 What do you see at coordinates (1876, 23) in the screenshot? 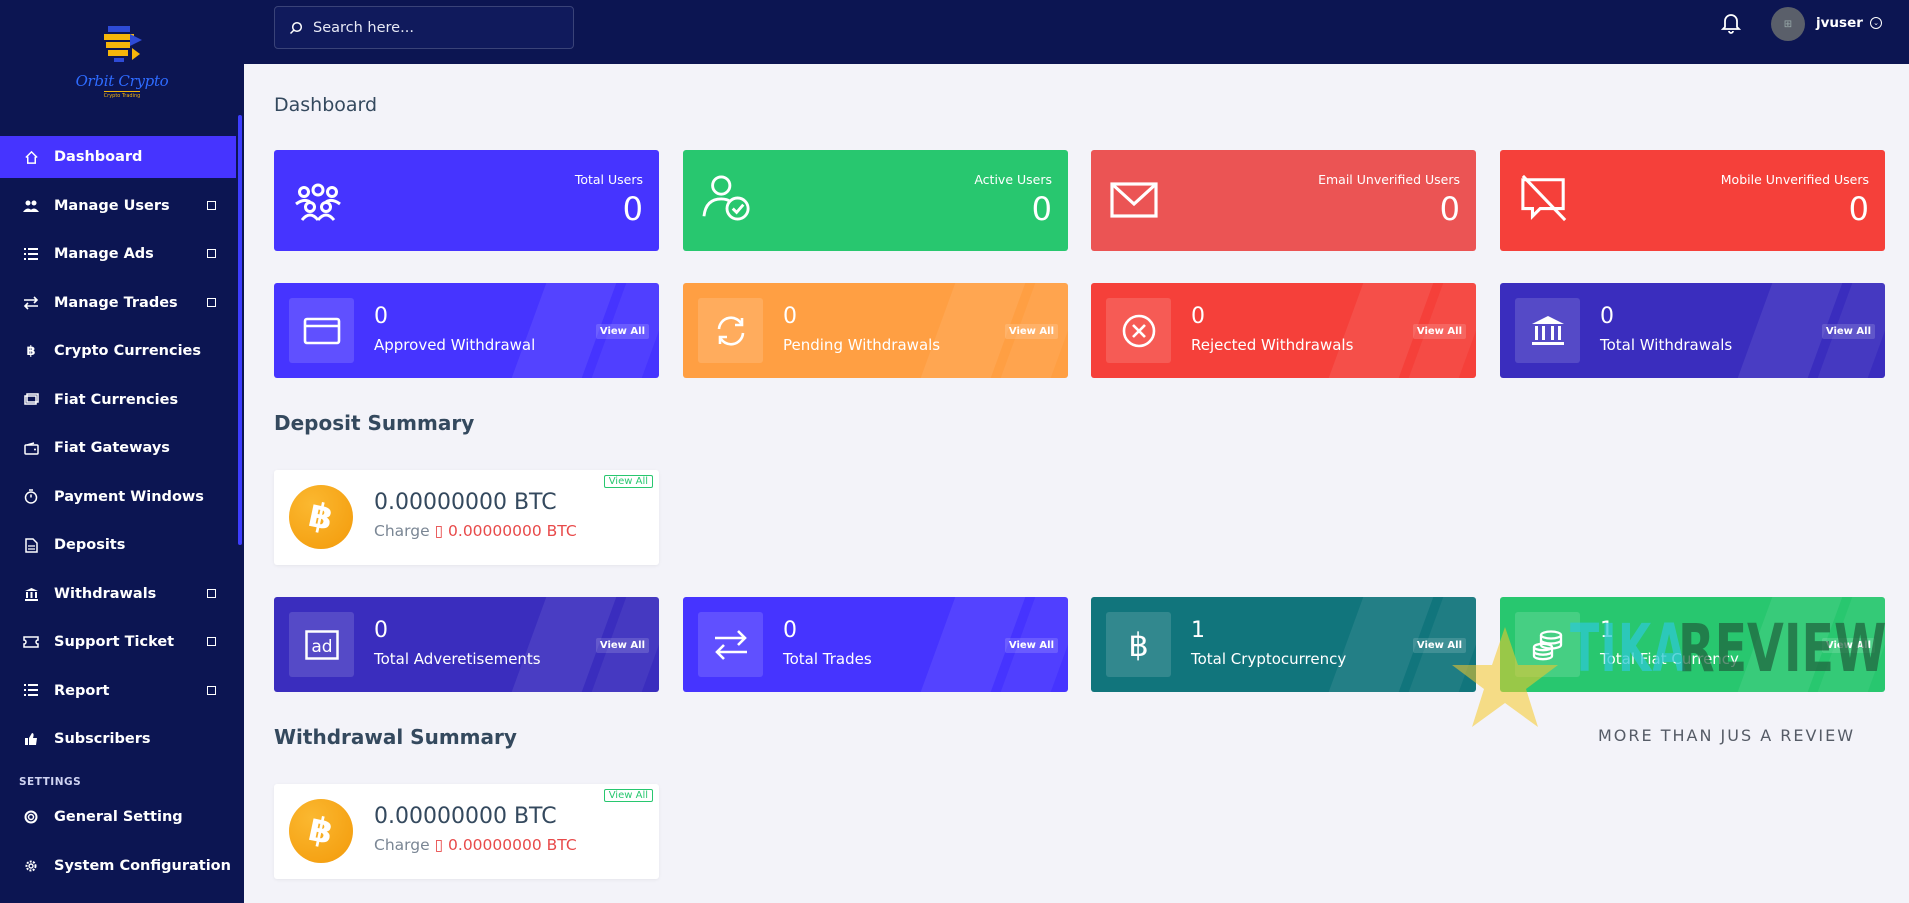
I see `chevron-down-icon: ⌄` at bounding box center [1876, 23].